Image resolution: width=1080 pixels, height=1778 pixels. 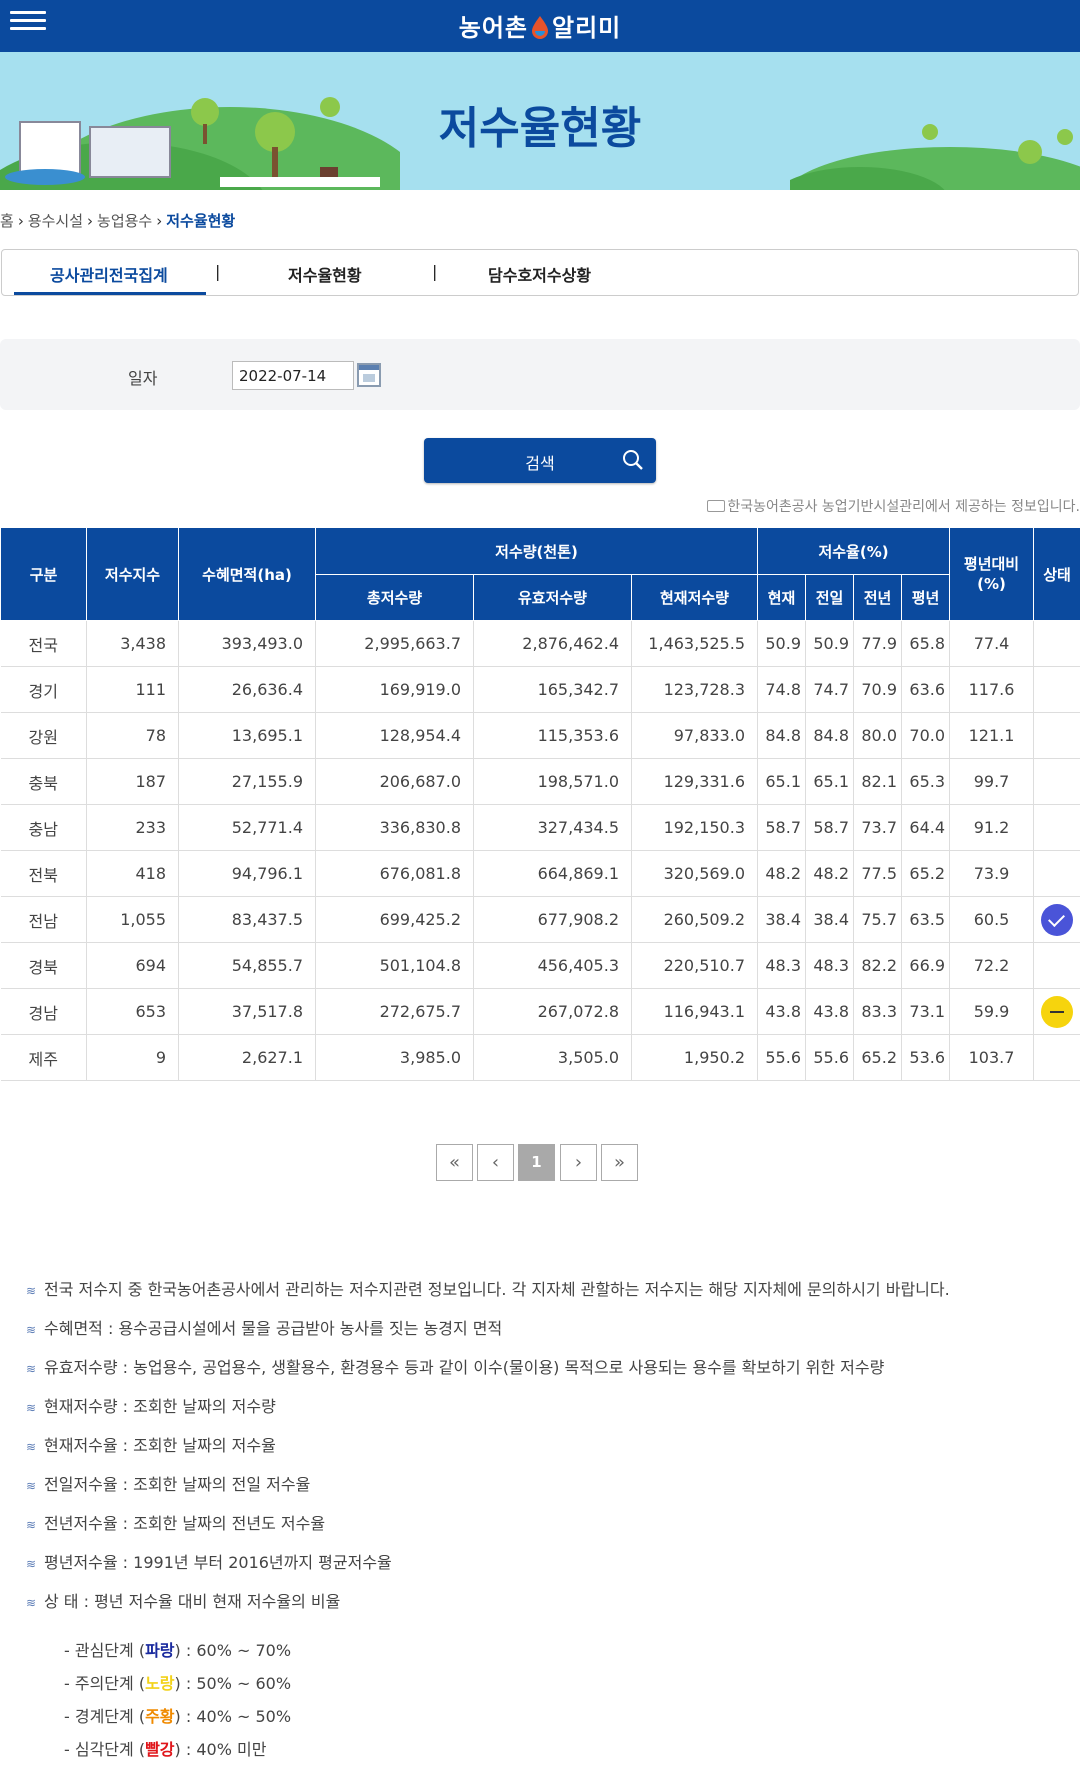 What do you see at coordinates (105, 1683) in the screenshot?
I see `level-prefix: - 주의단계 (` at bounding box center [105, 1683].